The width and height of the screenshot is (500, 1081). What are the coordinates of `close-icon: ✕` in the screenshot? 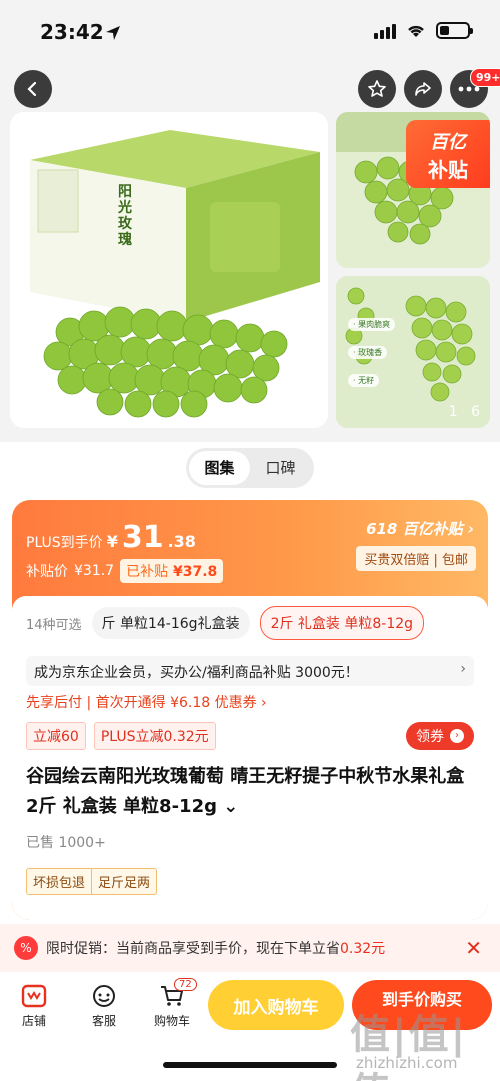 It's located at (473, 948).